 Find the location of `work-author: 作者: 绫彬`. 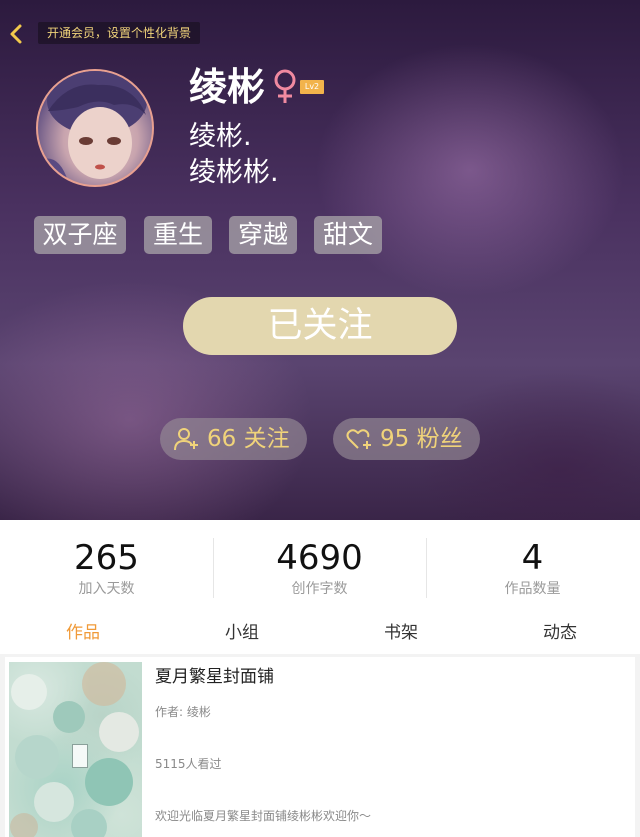

work-author: 作者: 绫彬 is located at coordinates (183, 712).